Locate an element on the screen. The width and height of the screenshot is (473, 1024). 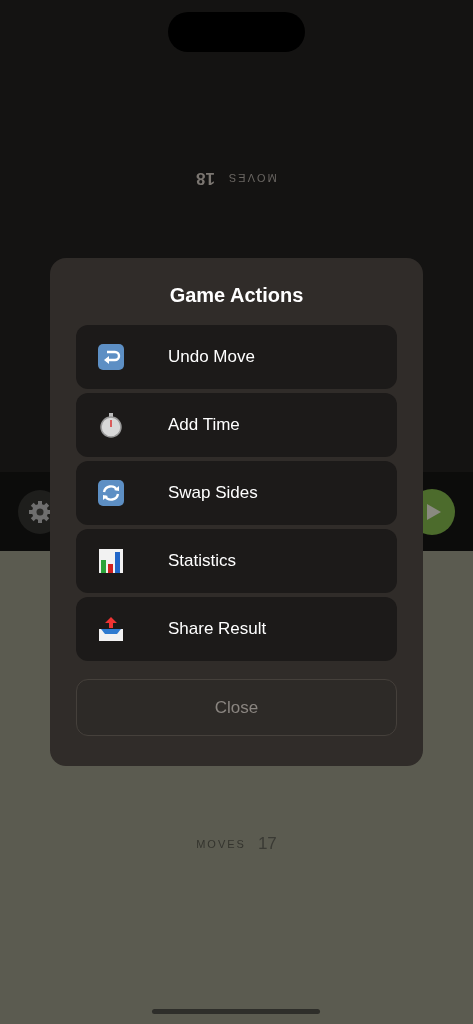
play-icon is located at coordinates (434, 511).